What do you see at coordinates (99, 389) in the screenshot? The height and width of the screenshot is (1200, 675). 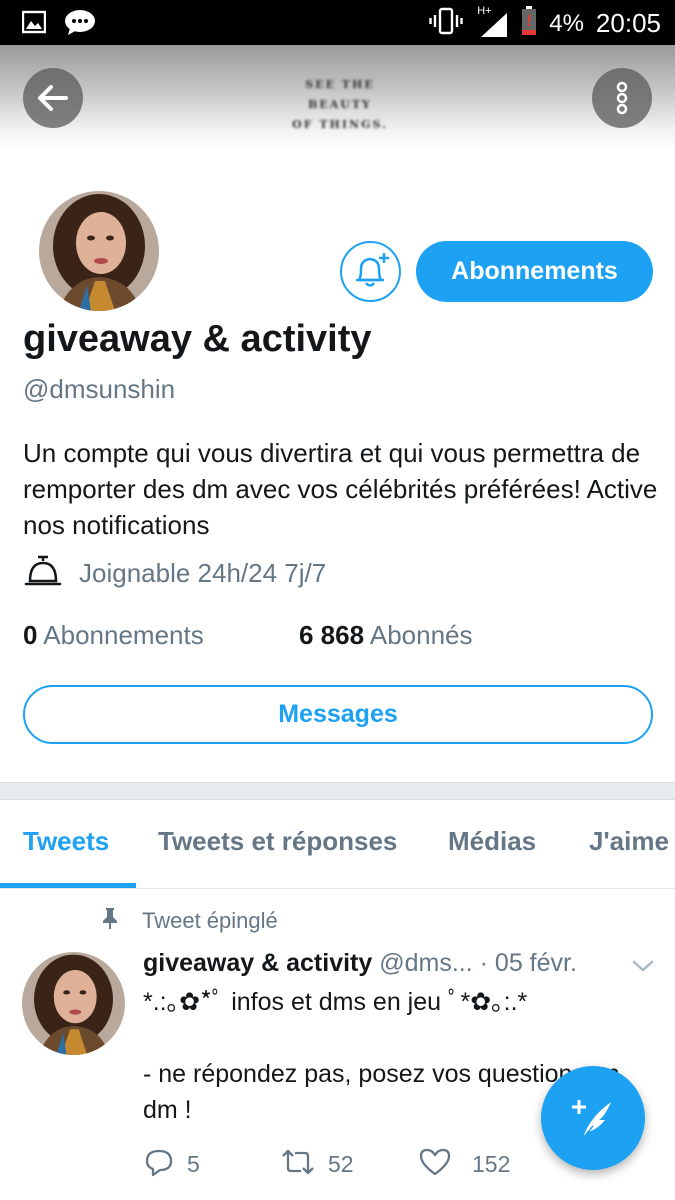 I see `profile-handle: @dmsunshin` at bounding box center [99, 389].